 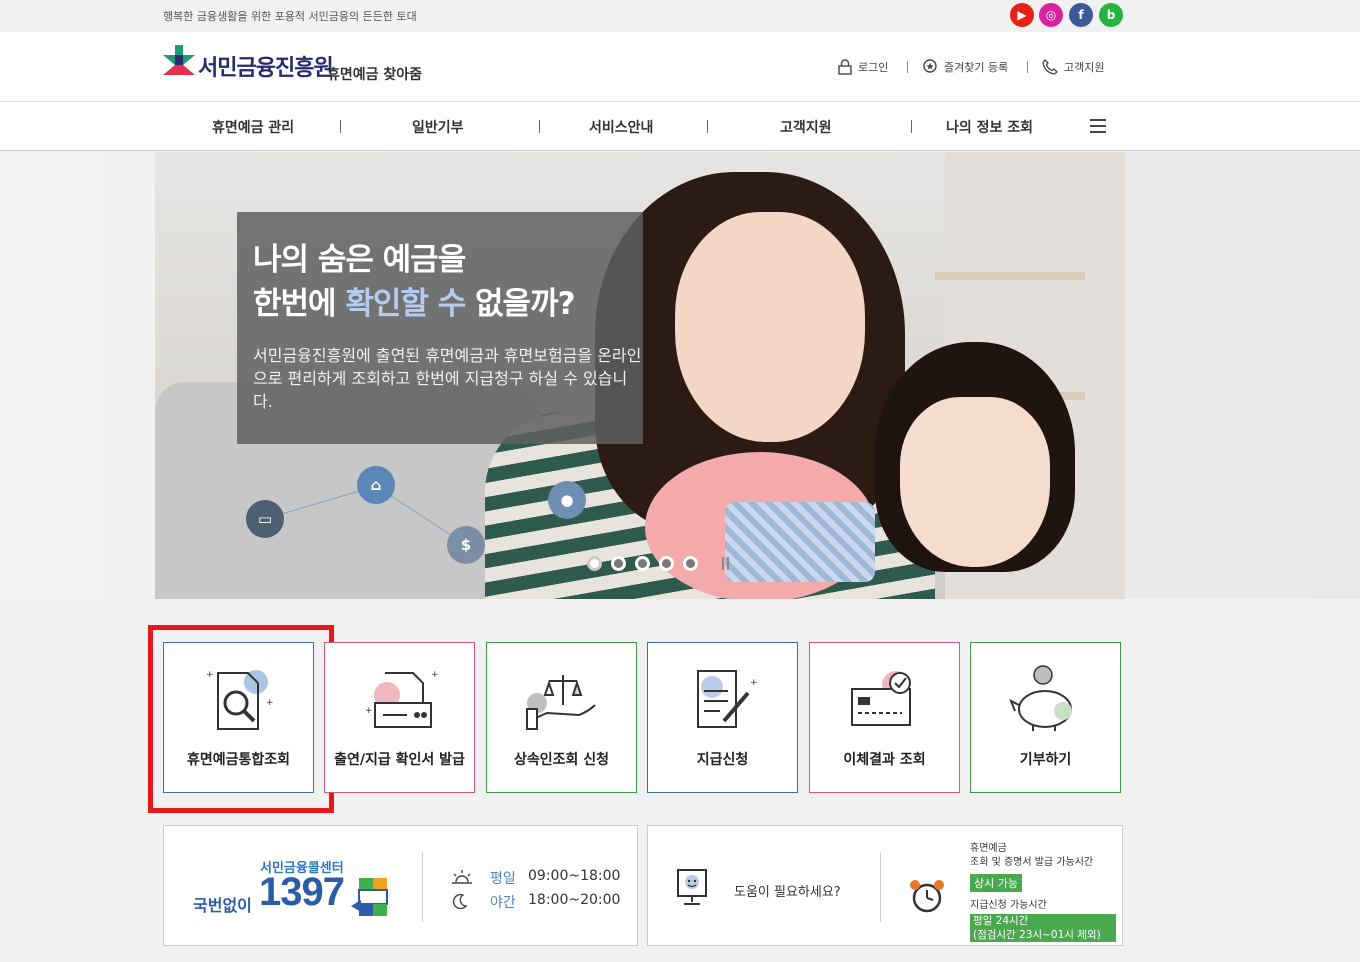 I want to click on card-donate: 기부하기, so click(x=1045, y=717).